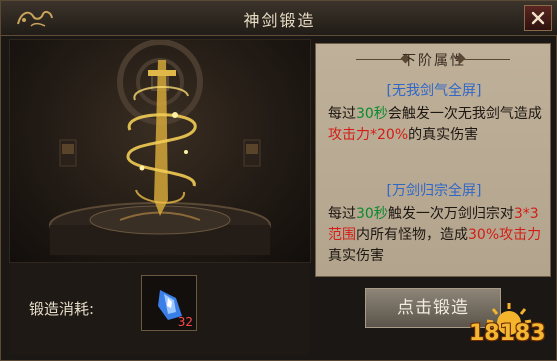  Describe the element at coordinates (434, 91) in the screenshot. I see `skill-1-name: [无我剑气全屏]` at that location.